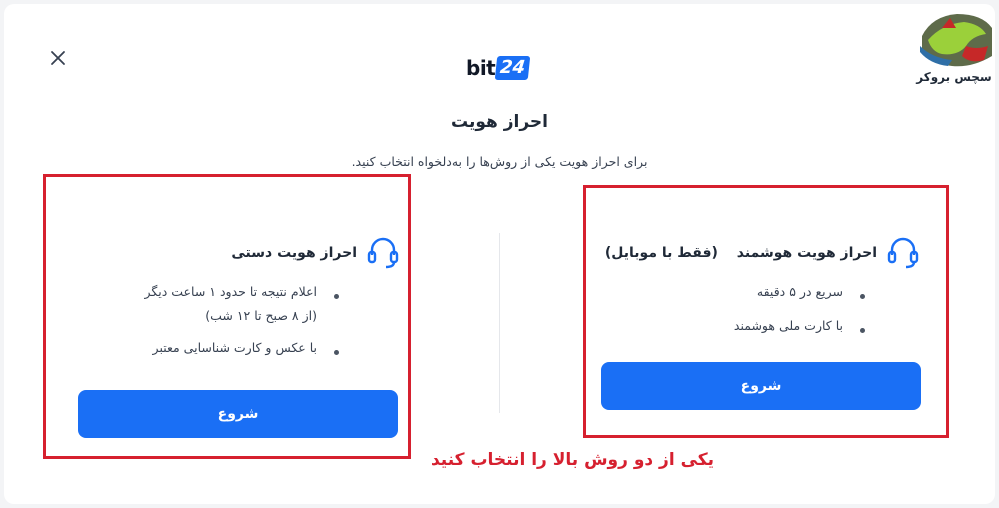 The image size is (999, 508). I want to click on smart-verification-header: احراز هویت هوشمند (فقط با موبایل), so click(762, 253).